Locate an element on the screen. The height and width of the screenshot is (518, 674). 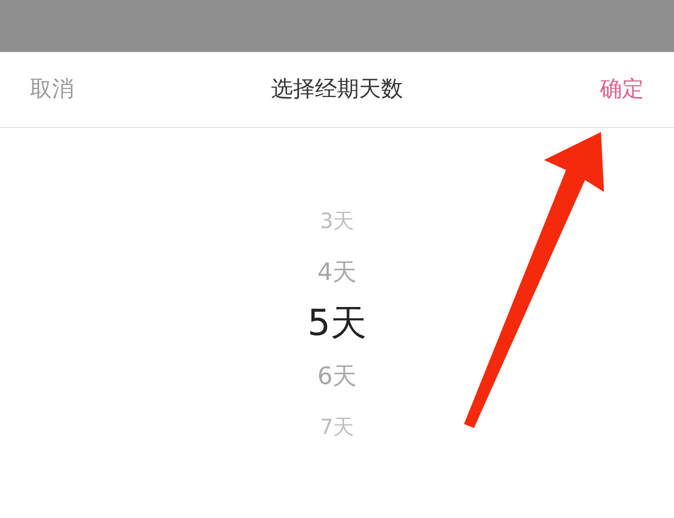
picker-option: 4天 is located at coordinates (337, 272).